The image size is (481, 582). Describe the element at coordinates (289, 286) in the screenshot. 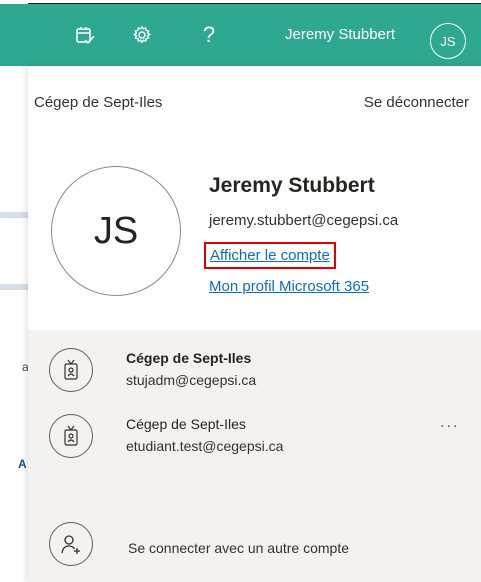

I see `m365-profile-link: Mon profil Microsoft 365` at that location.